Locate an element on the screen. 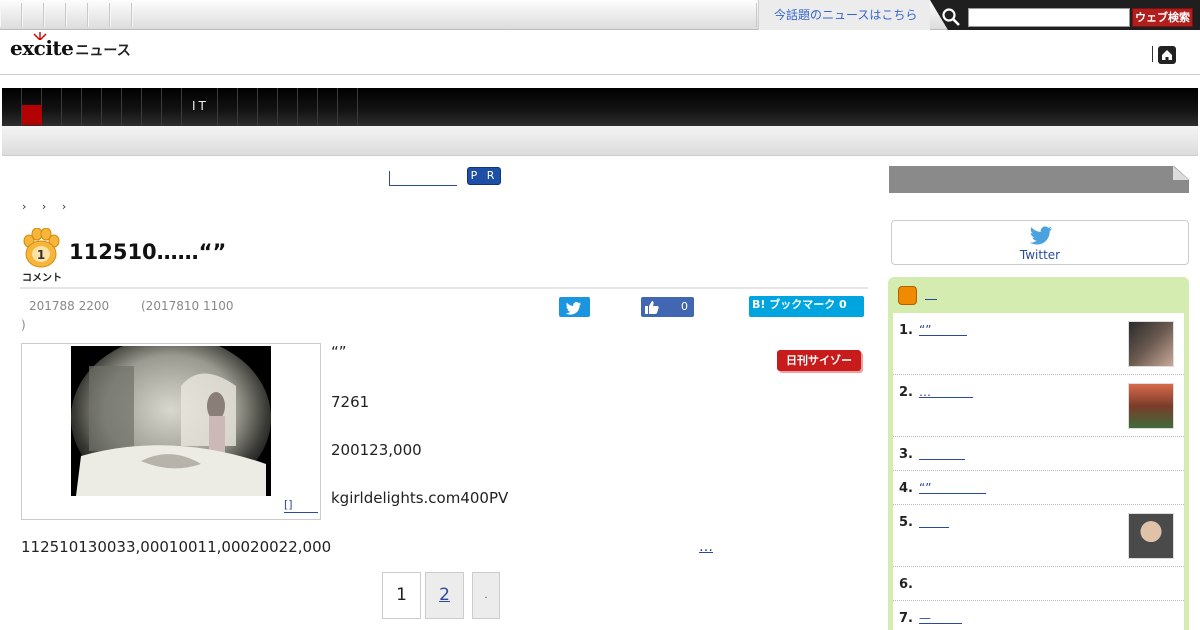 This screenshot has width=1200, height=630. article-dates: 201788 2200 (2017810 1100 ) is located at coordinates (136, 316).